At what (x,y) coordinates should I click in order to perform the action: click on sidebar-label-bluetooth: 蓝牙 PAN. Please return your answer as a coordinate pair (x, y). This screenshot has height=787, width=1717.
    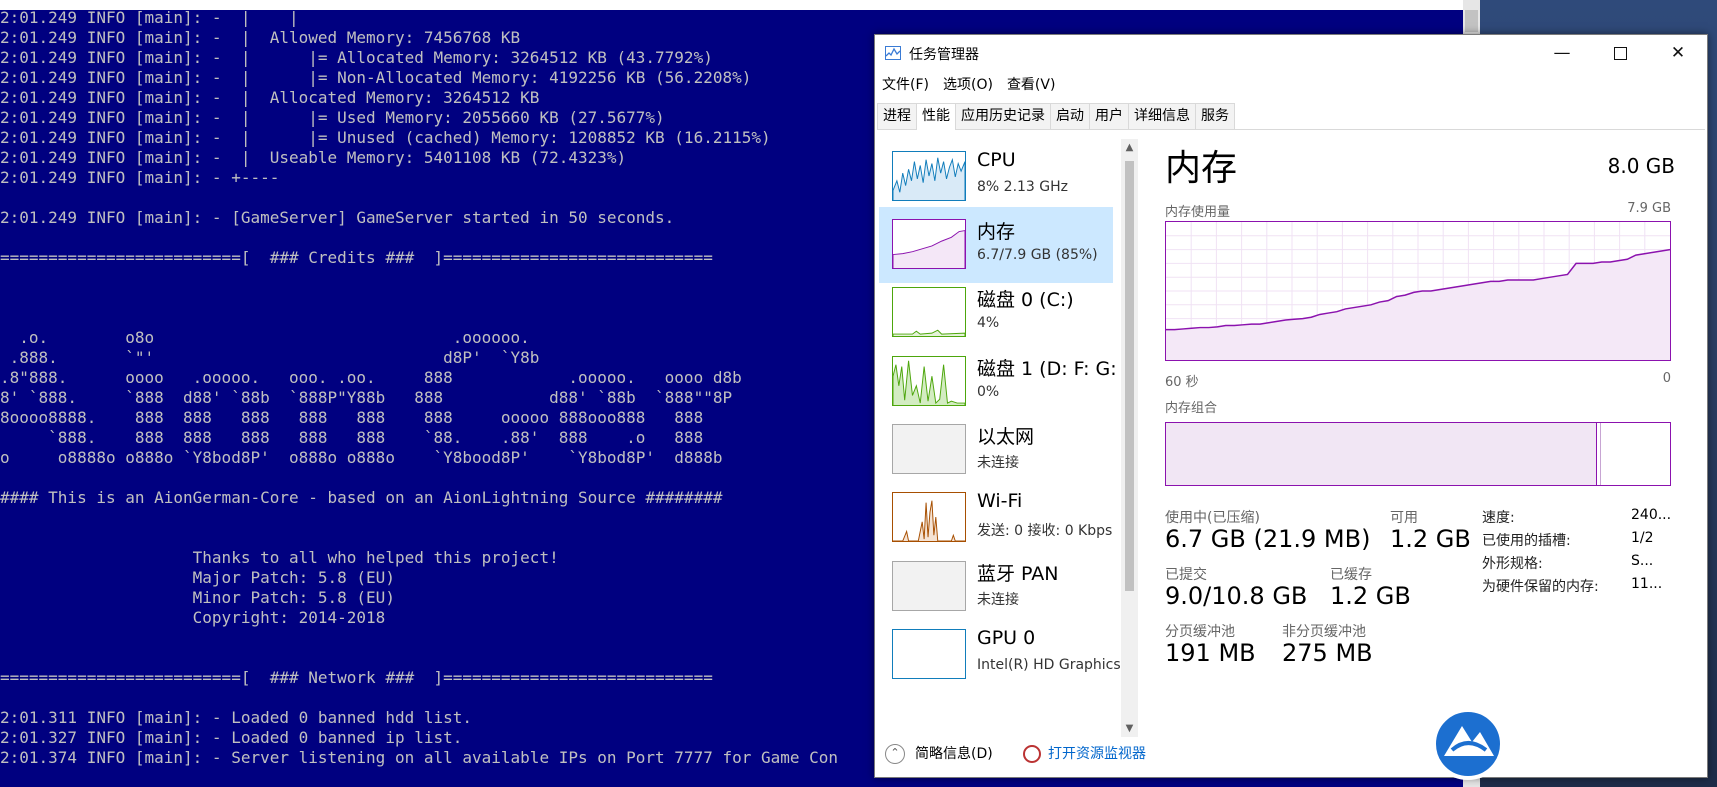
    Looking at the image, I should click on (1018, 574).